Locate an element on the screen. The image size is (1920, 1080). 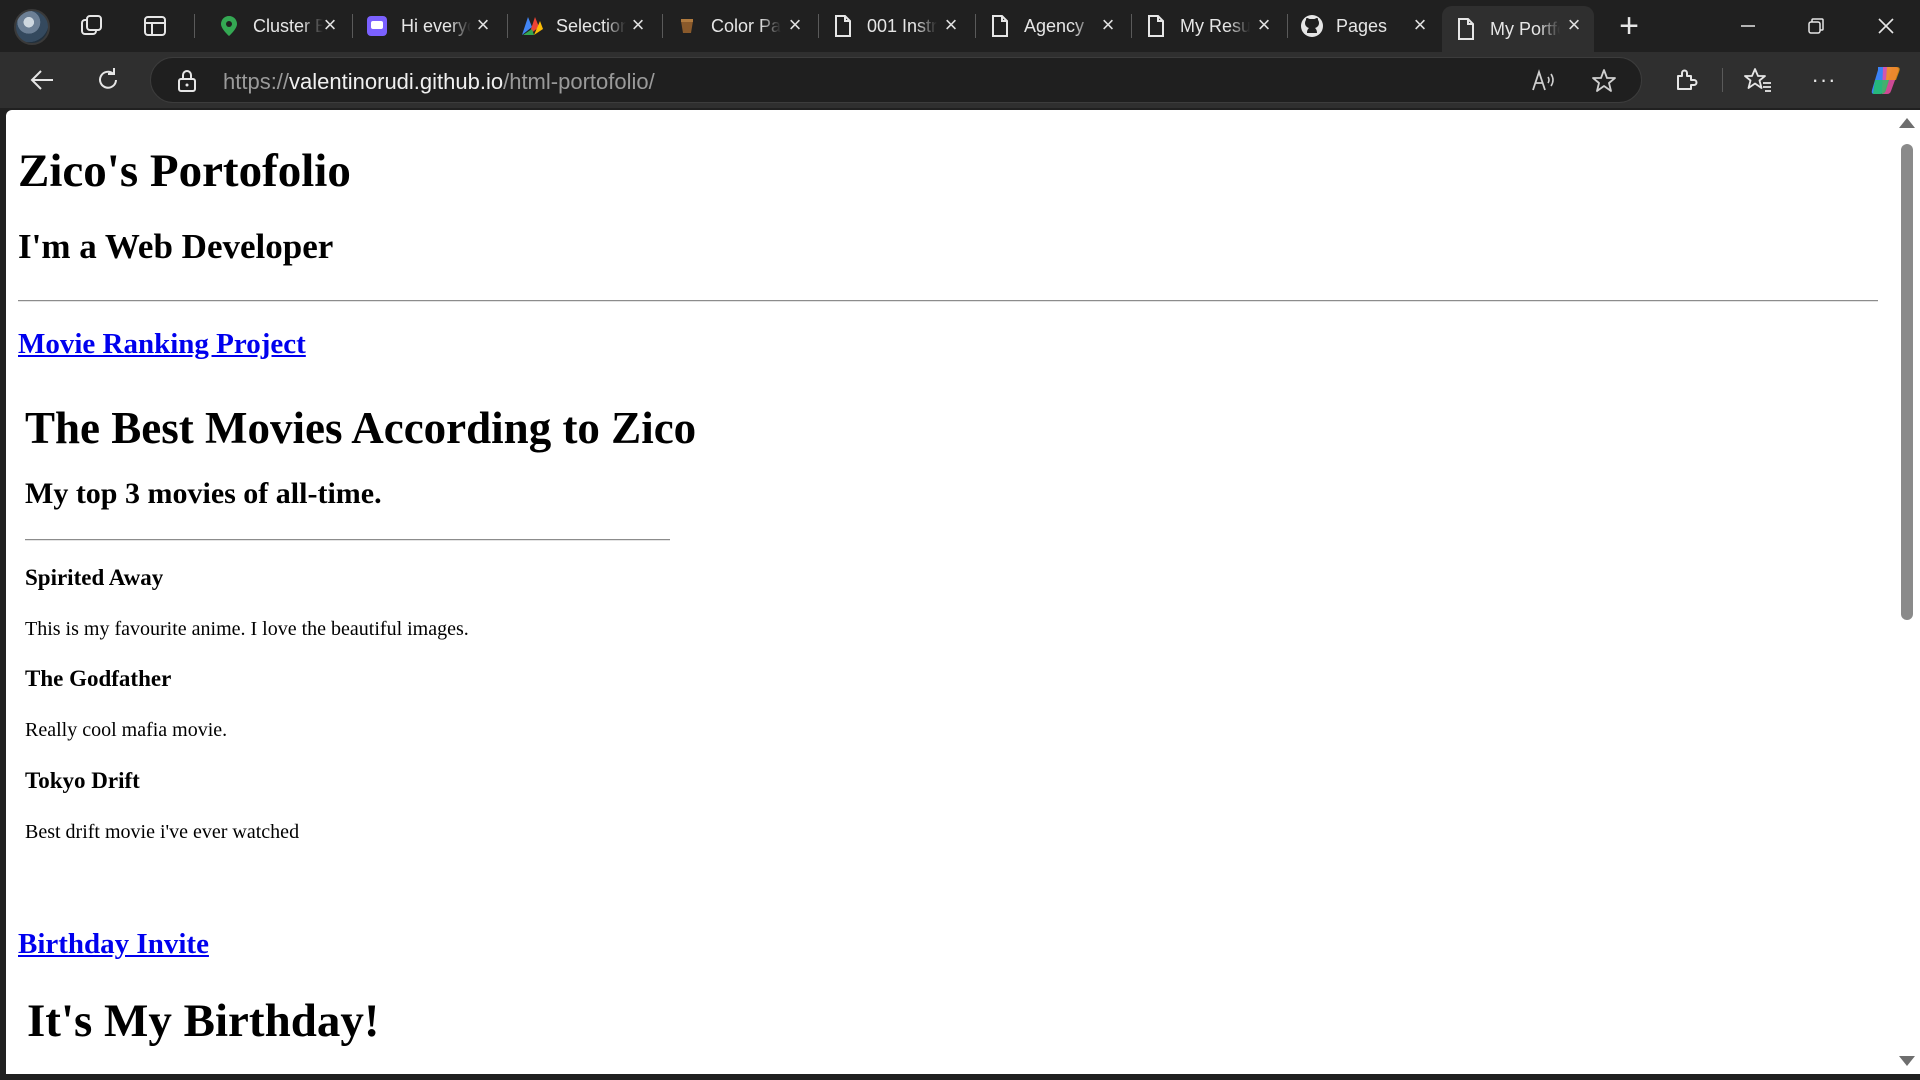
page-title: Zico's Portofolio is located at coordinates (184, 171).